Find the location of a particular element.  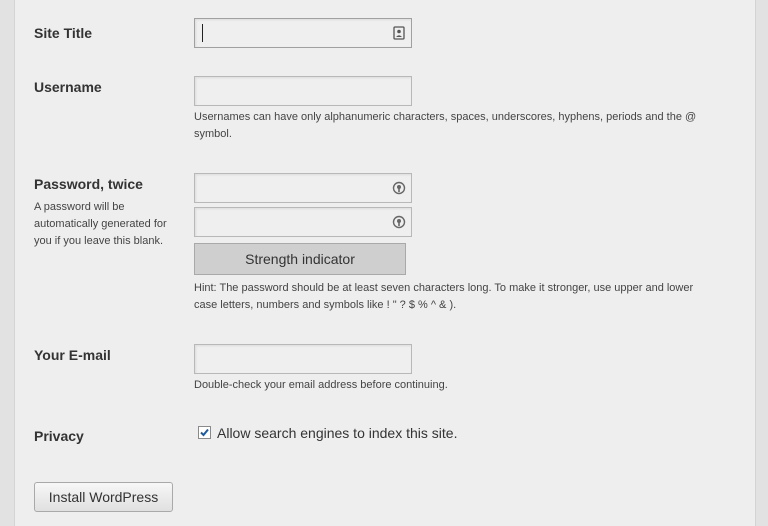

email-input is located at coordinates (303, 359).